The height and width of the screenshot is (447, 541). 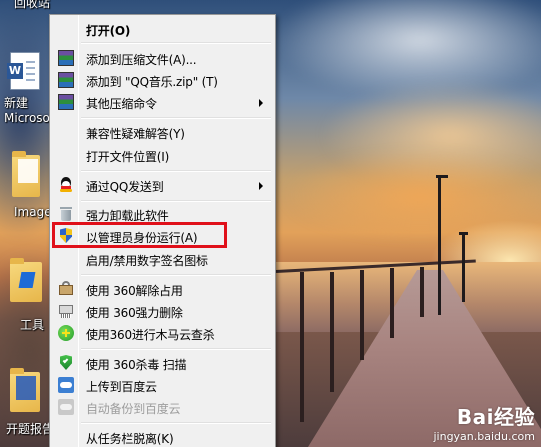 I want to click on desktop-icon-label: Image, so click(x=33, y=212).